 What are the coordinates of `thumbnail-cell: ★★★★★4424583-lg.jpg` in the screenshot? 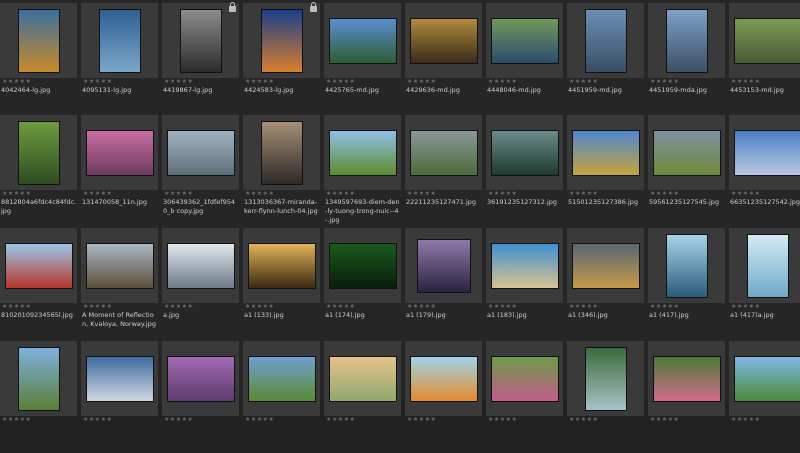 It's located at (281, 59).